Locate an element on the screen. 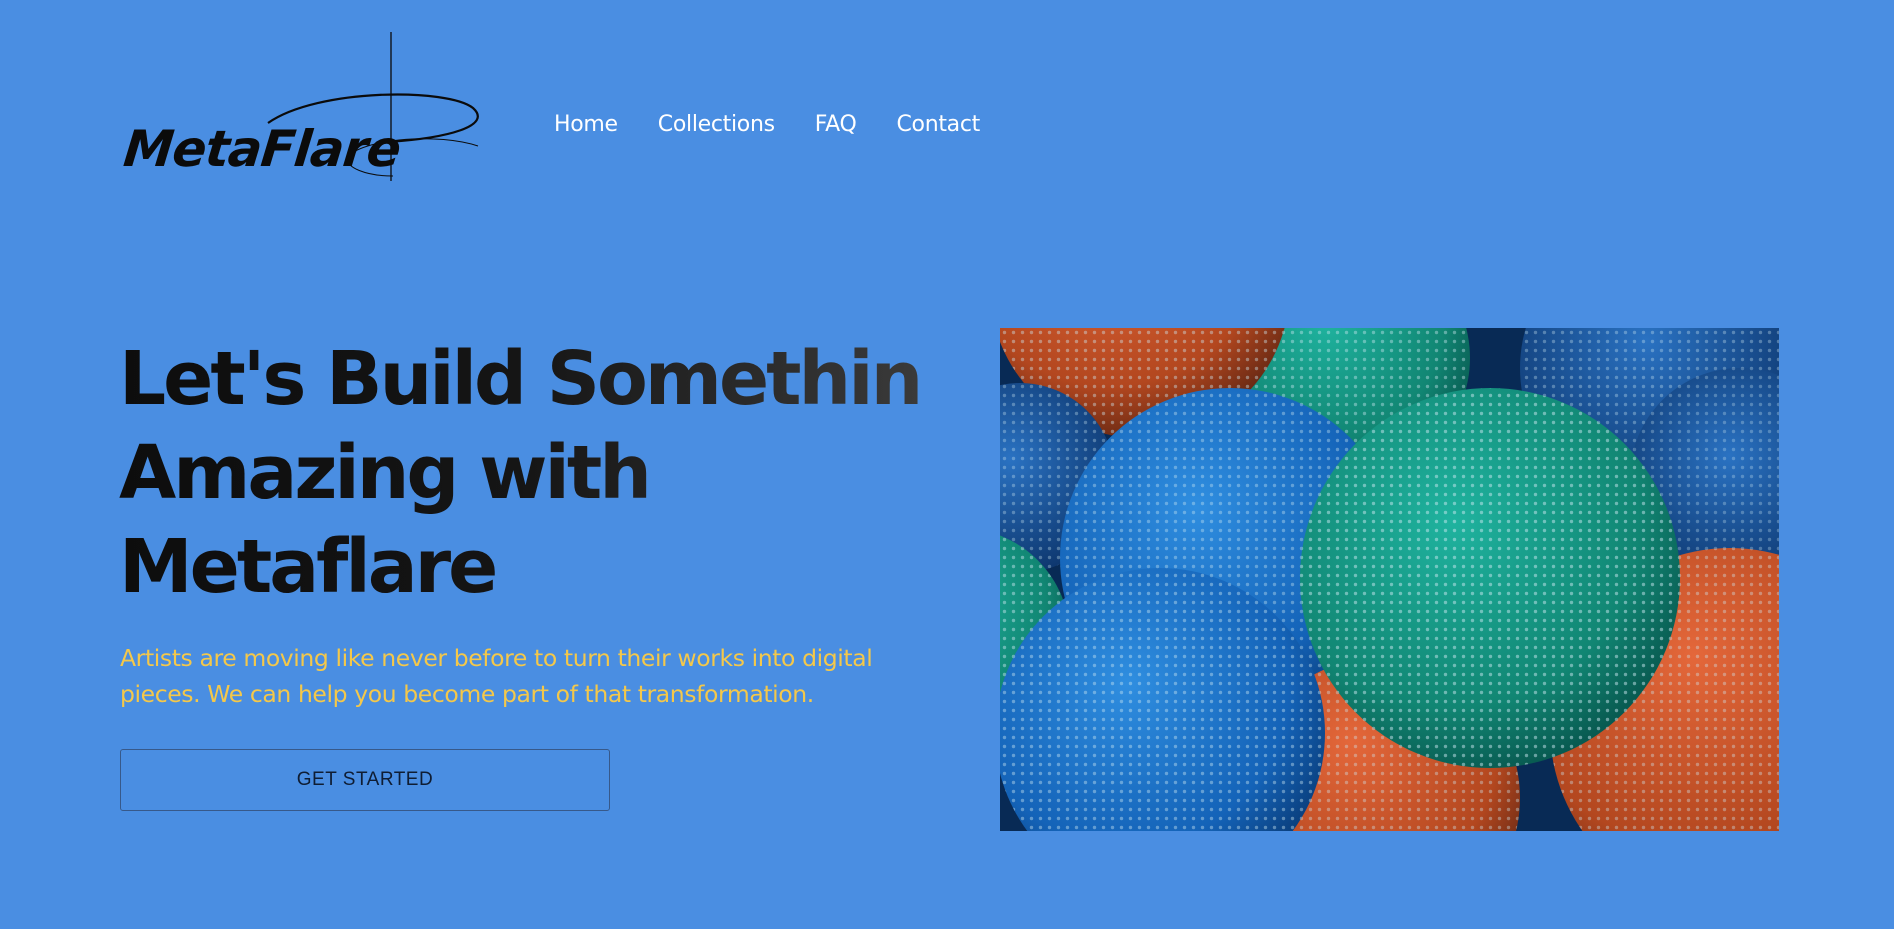 The image size is (1894, 929). get-started-button: GET STARTED is located at coordinates (365, 780).